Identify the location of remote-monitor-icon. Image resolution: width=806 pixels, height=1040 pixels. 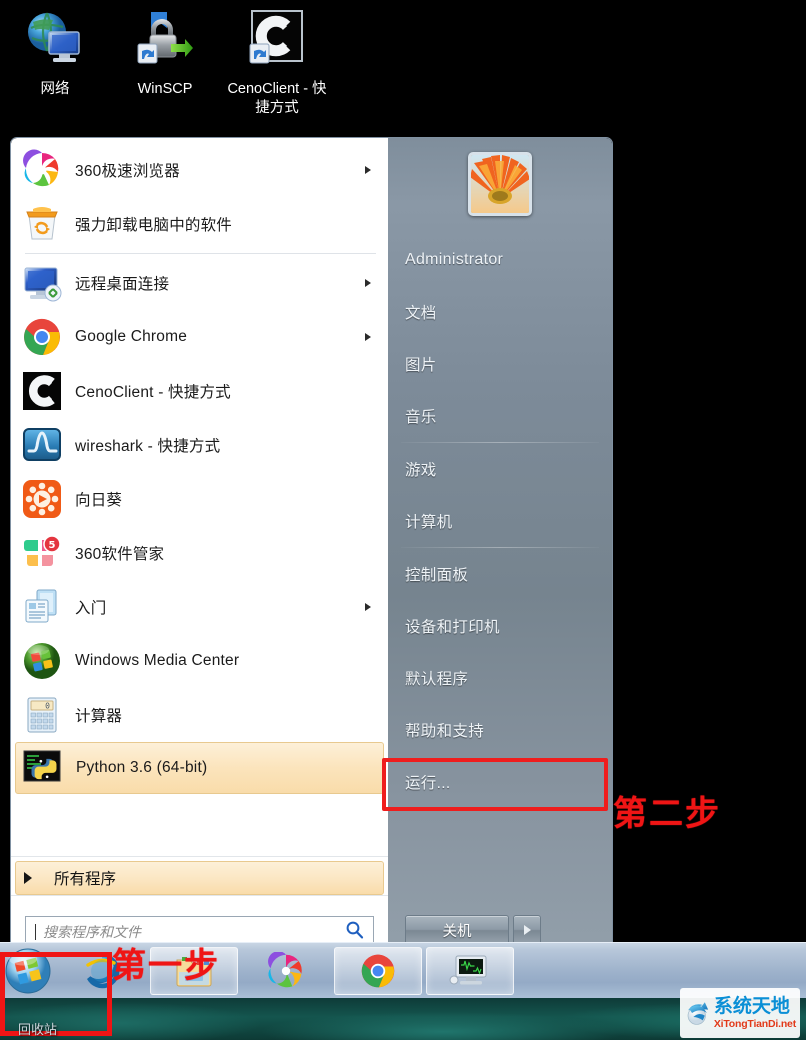
(468, 969).